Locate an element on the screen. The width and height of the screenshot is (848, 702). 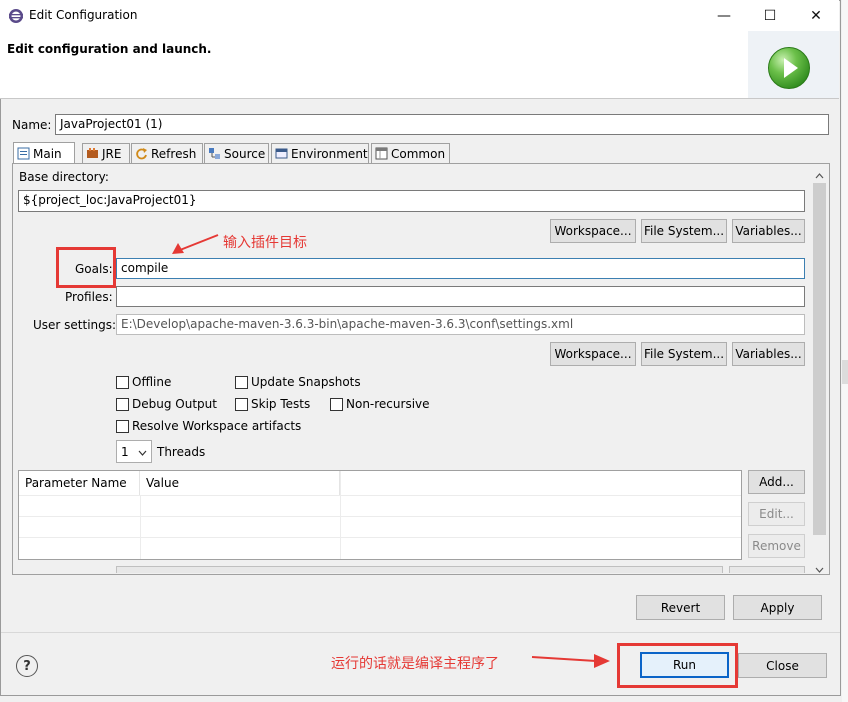
remove-button: Remove is located at coordinates (776, 546).